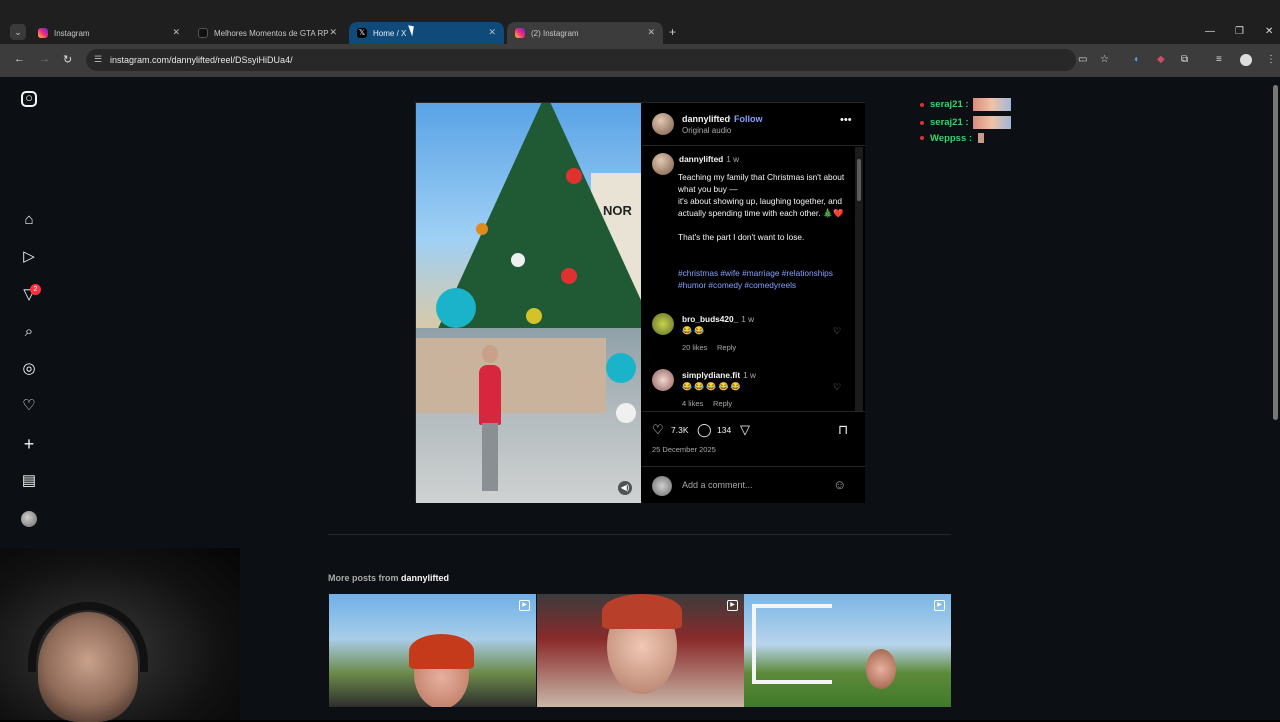  Describe the element at coordinates (1275, 252) in the screenshot. I see `page-scrollbar` at that location.